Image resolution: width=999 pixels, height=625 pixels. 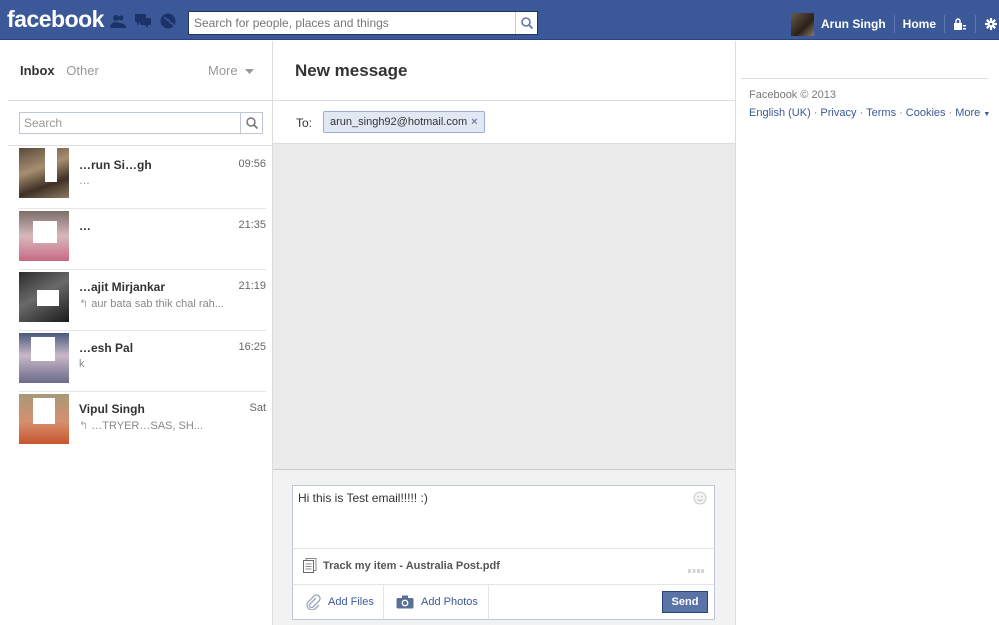 I want to click on add-files-button: Add Files, so click(x=339, y=602).